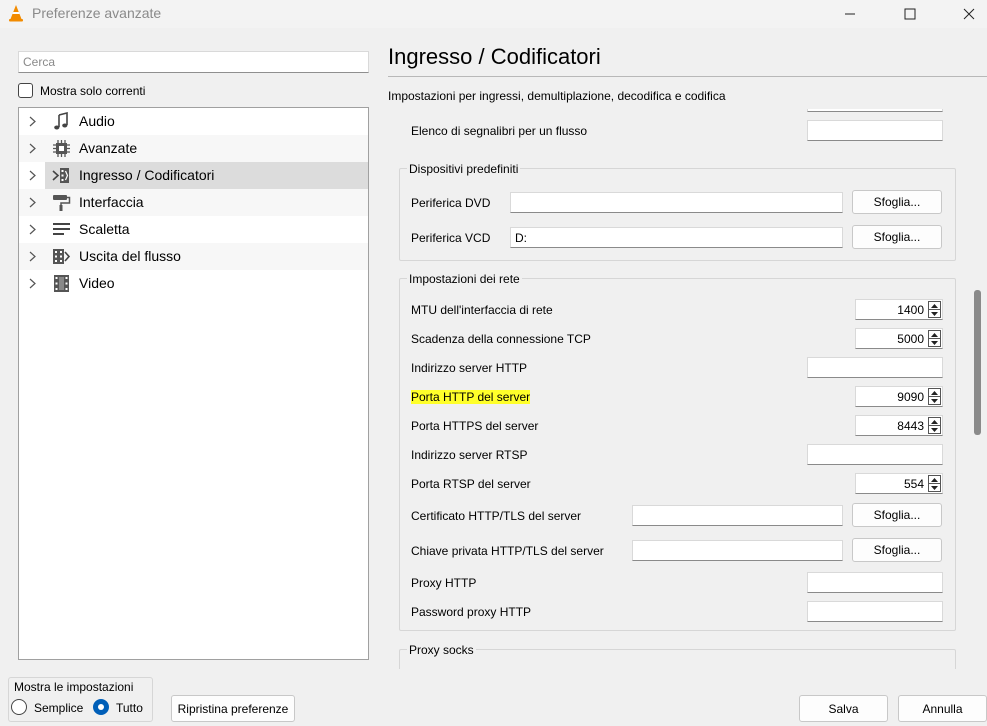 The width and height of the screenshot is (987, 726). Describe the element at coordinates (875, 454) in the screenshot. I see `rtsp-host-field` at that location.